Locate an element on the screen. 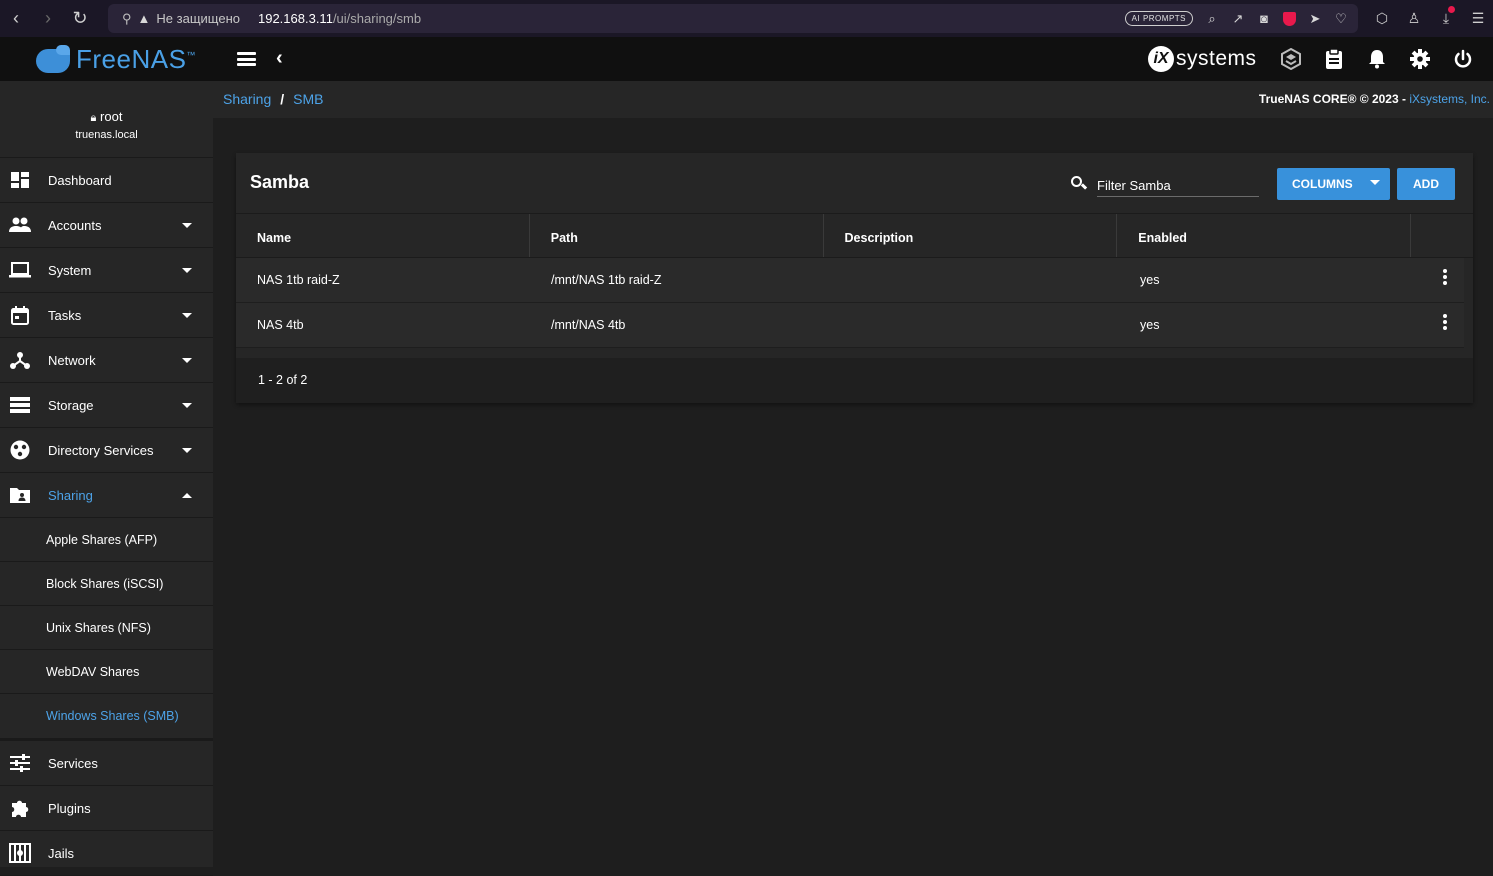 The height and width of the screenshot is (876, 1493). gear-icon is located at coordinates (1420, 59).